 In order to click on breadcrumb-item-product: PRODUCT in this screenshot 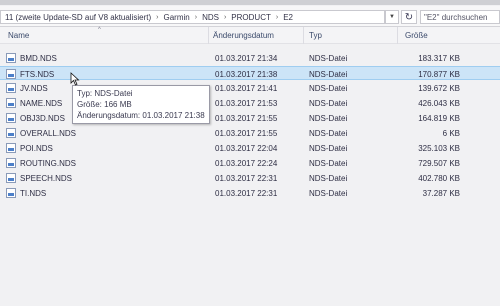, I will do `click(251, 17)`.